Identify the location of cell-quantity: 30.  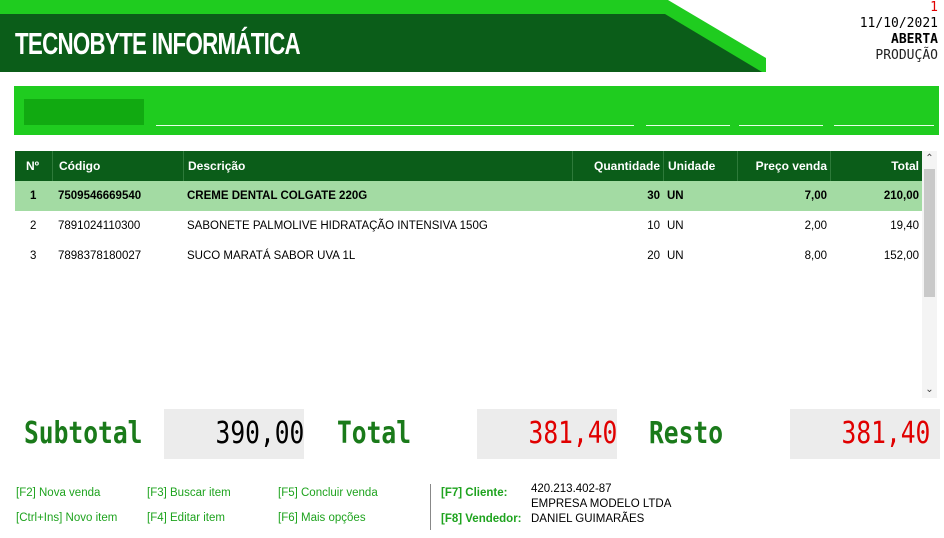
(653, 196).